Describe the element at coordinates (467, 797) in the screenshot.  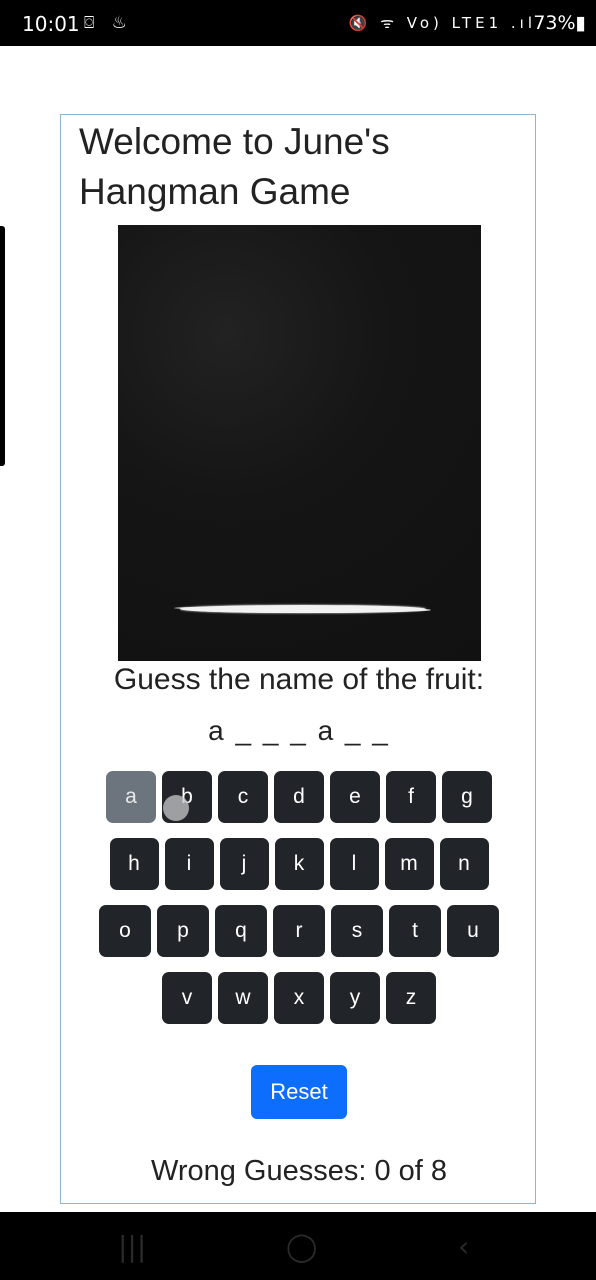
I see `key-g: g` at that location.